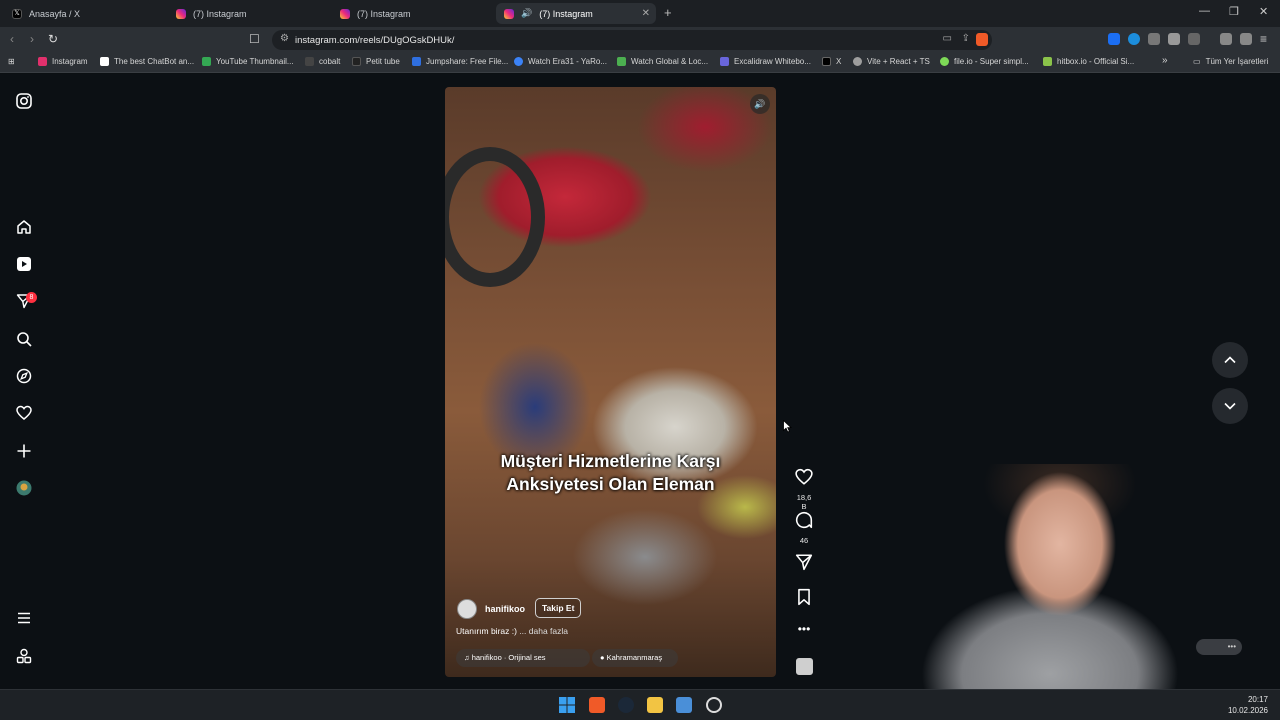  What do you see at coordinates (610, 461) in the screenshot?
I see `caption-line-1: Müşteri Hizmetlerine Karşı` at bounding box center [610, 461].